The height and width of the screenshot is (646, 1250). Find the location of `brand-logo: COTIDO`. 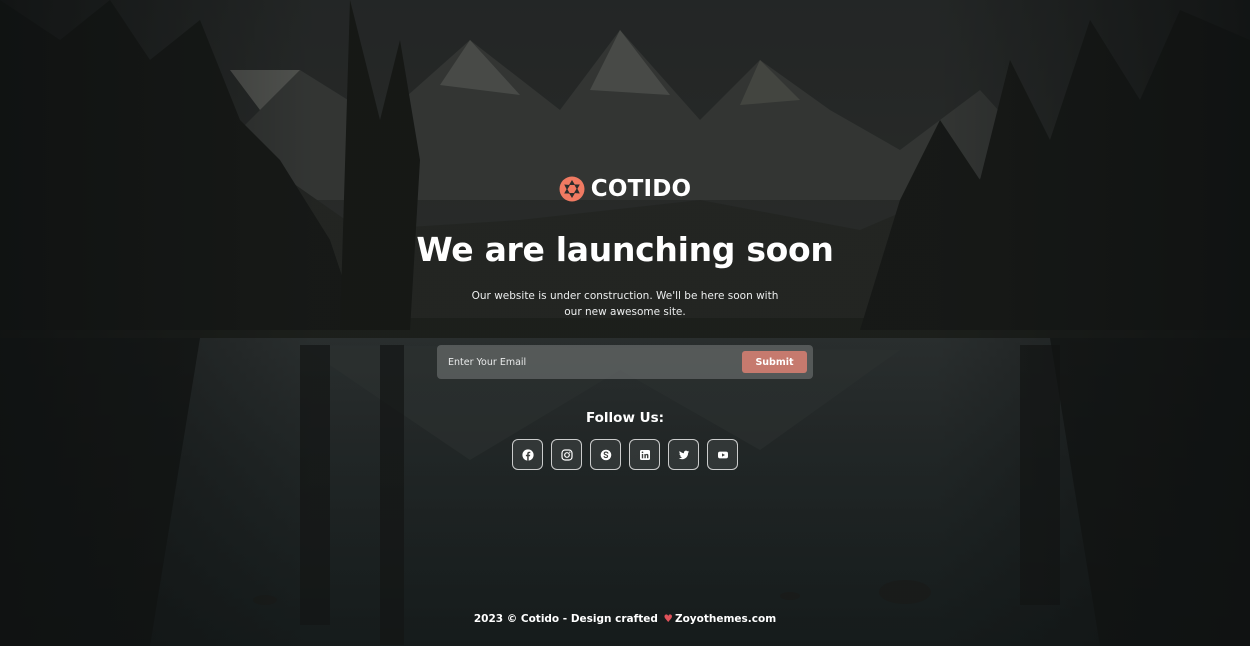

brand-logo: COTIDO is located at coordinates (625, 189).